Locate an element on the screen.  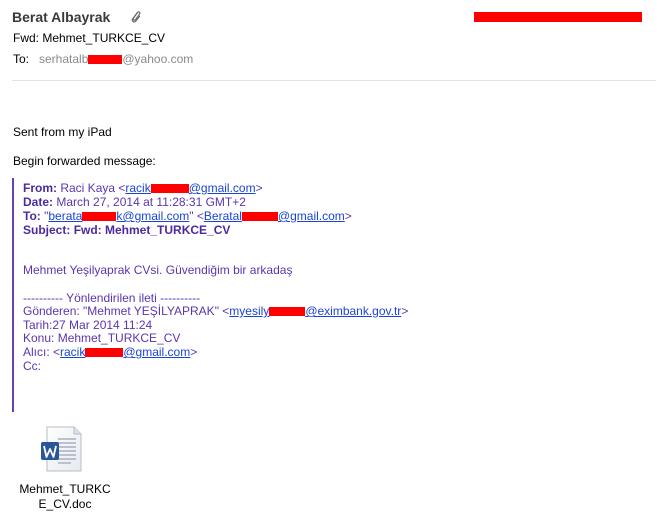
attachment-filename: Mehmet_TURKCE_CV.doc is located at coordinates (65, 497).